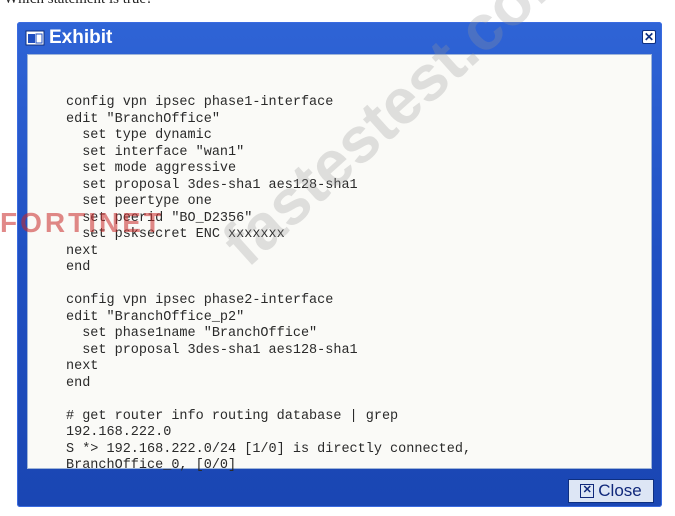 The height and width of the screenshot is (516, 675). What do you see at coordinates (151, 168) in the screenshot?
I see `code-line: set mode aggressive` at bounding box center [151, 168].